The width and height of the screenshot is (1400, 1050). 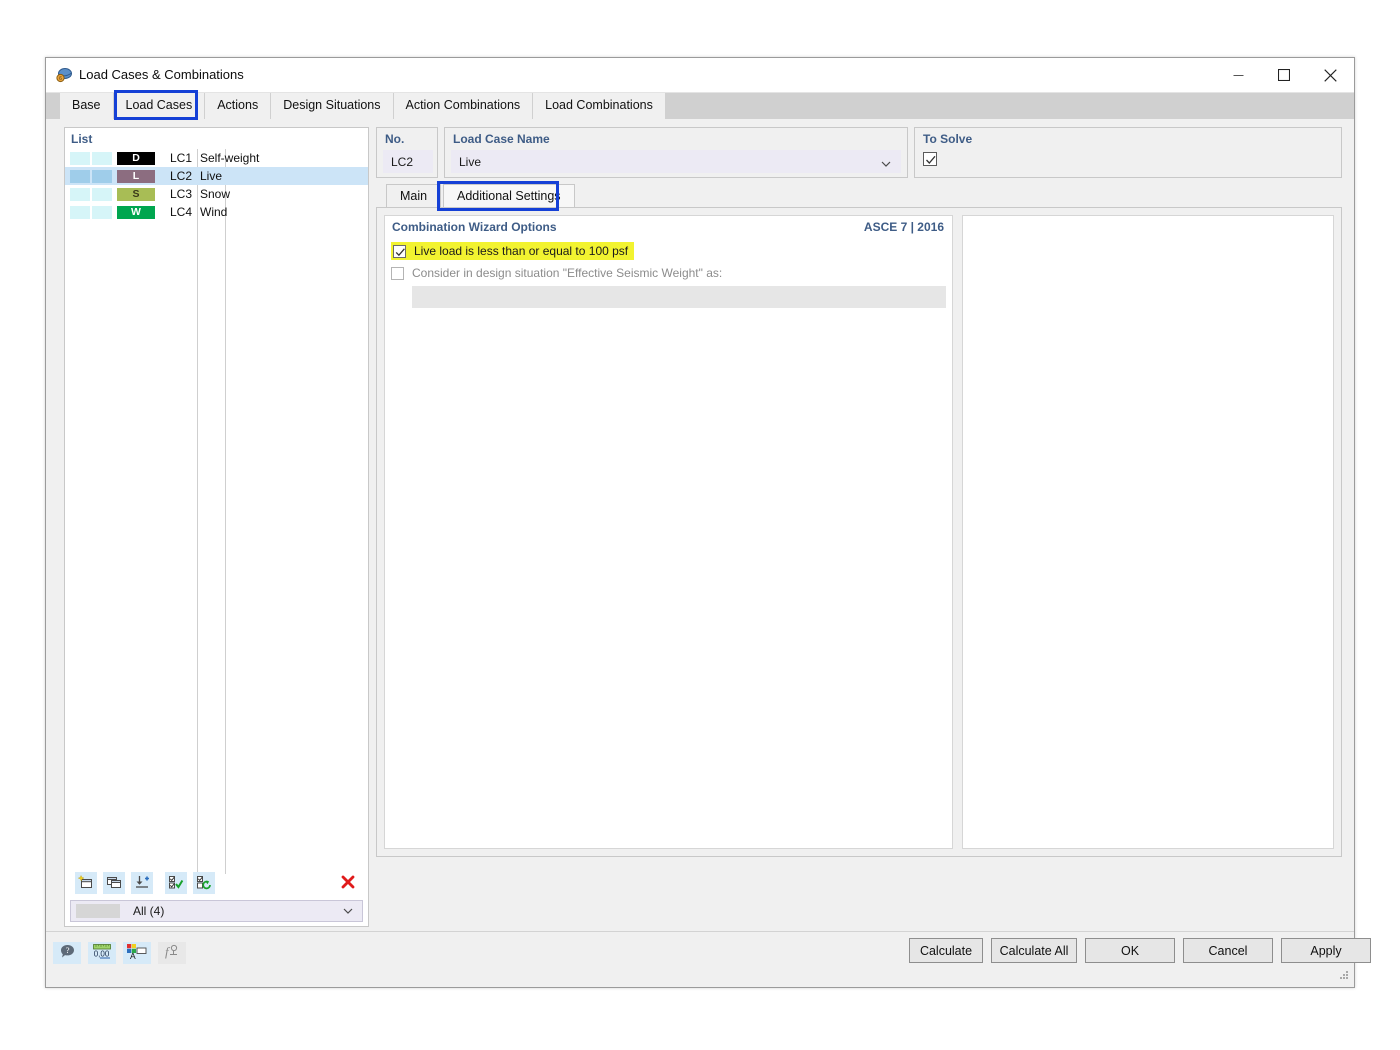 What do you see at coordinates (930, 159) in the screenshot?
I see `to-solve-checkbox` at bounding box center [930, 159].